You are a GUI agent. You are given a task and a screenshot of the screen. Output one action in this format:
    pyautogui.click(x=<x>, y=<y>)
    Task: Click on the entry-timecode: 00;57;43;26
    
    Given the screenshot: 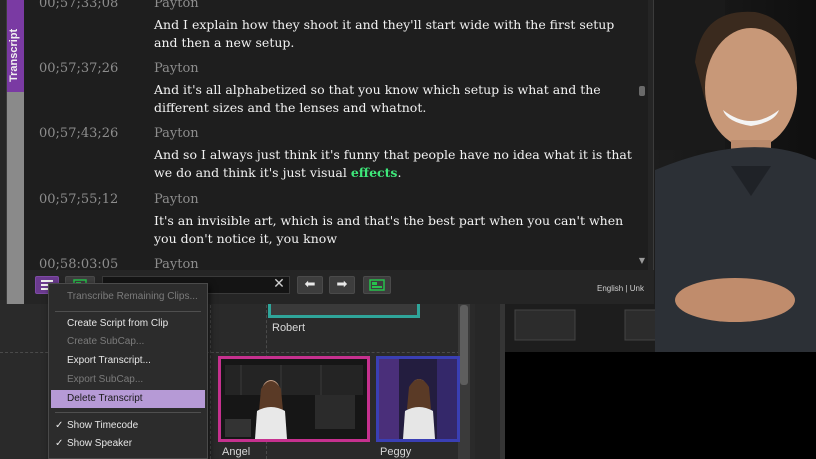 What is the action you would take?
    pyautogui.click(x=78, y=133)
    